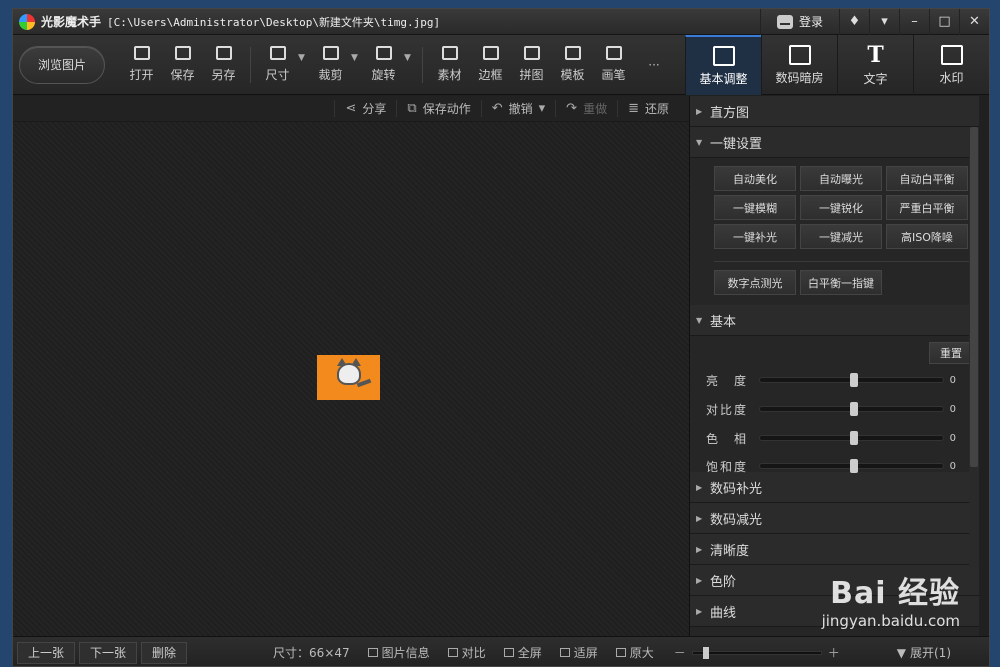 Image resolution: width=1000 pixels, height=667 pixels. Describe the element at coordinates (841, 207) in the screenshot. I see `preset-button: 一键锐化` at that location.